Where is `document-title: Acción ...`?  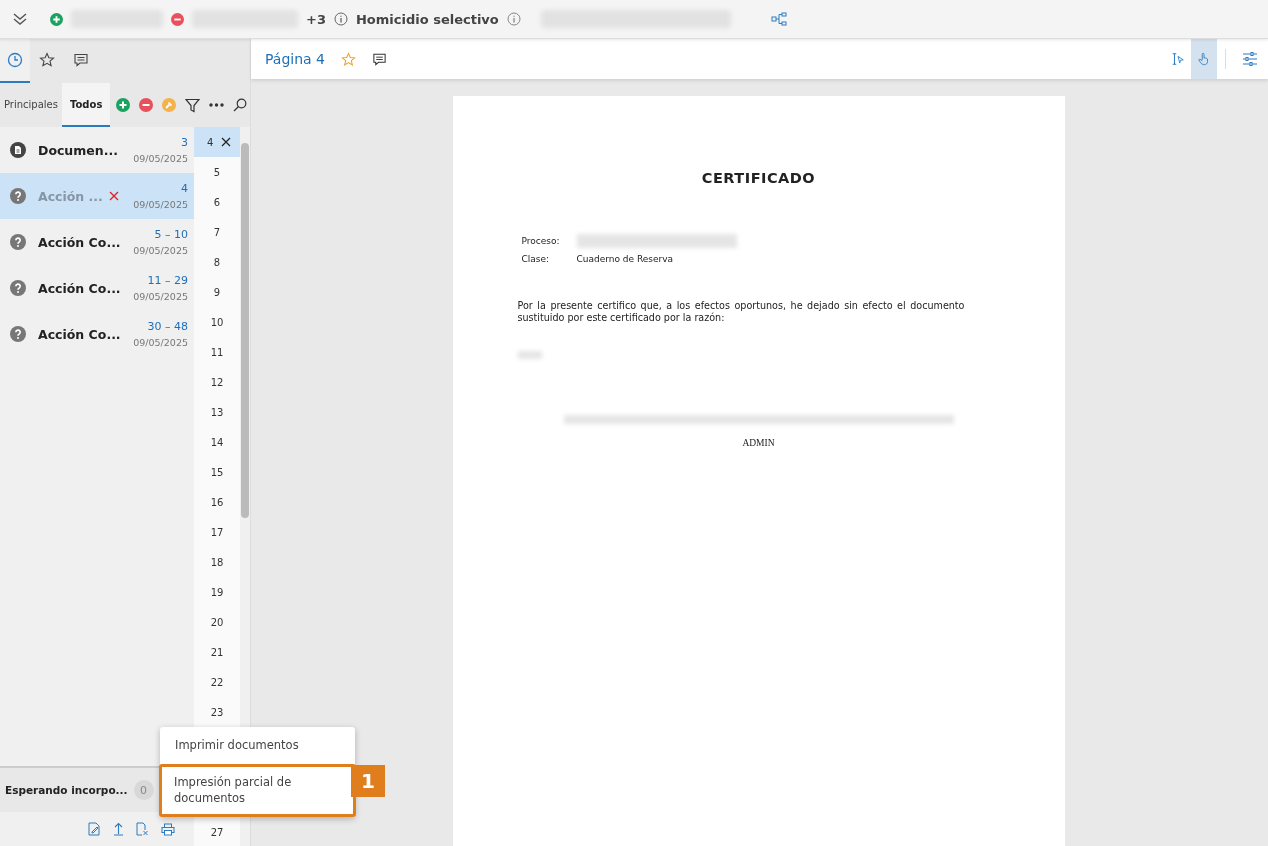 document-title: Acción ... is located at coordinates (70, 196).